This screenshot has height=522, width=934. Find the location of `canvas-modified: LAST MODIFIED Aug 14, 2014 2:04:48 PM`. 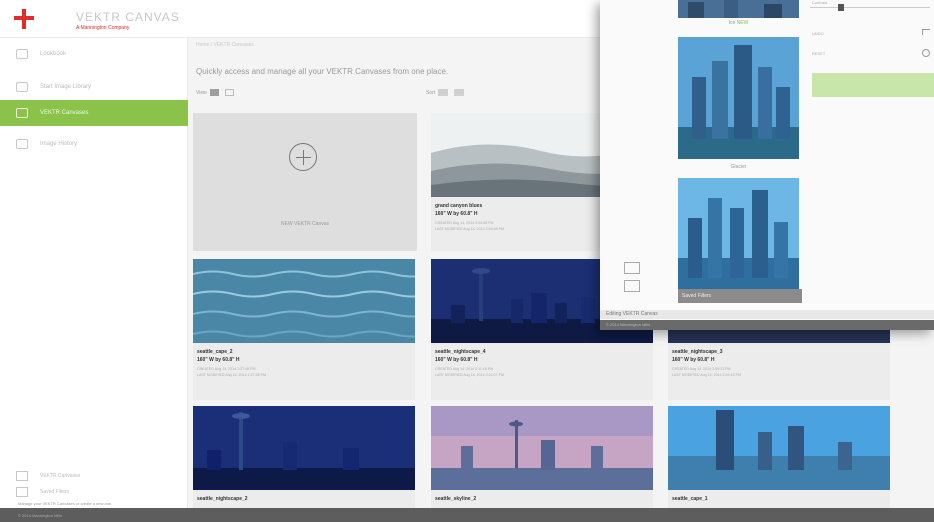

canvas-modified: LAST MODIFIED Aug 14, 2014 2:04:48 PM is located at coordinates (470, 229).